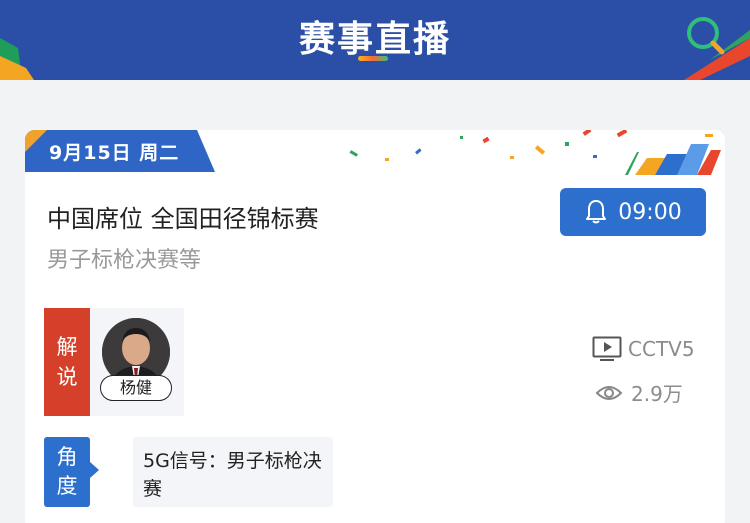 The height and width of the screenshot is (523, 750). I want to click on event-title: 中国席位 全国田径锦标赛, so click(183, 219).